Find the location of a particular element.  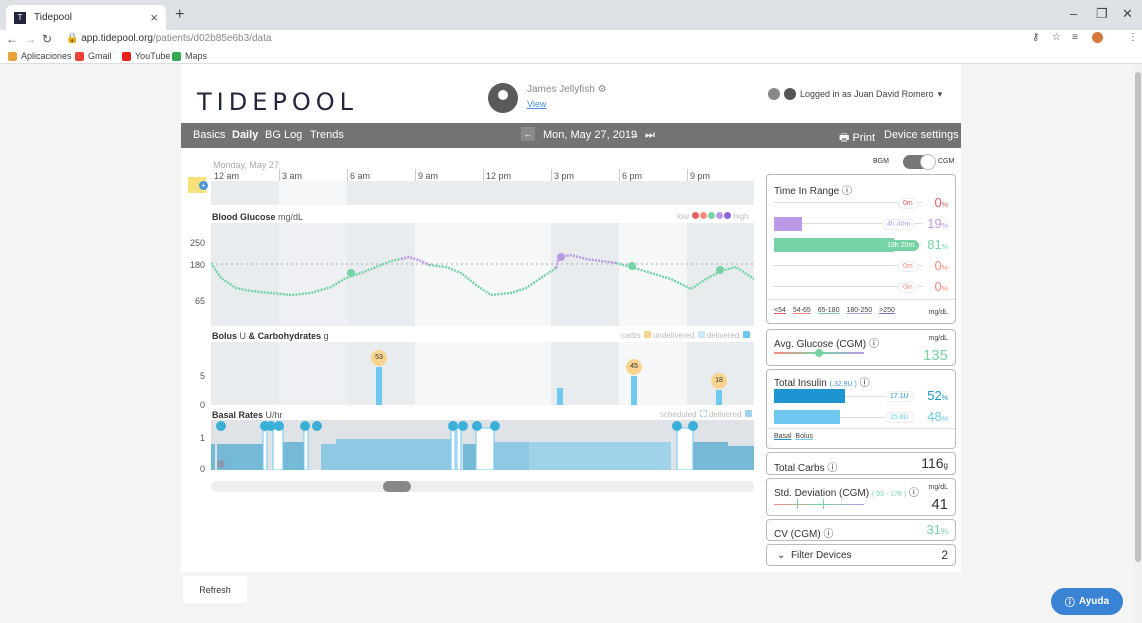

patient-avatar is located at coordinates (503, 98).